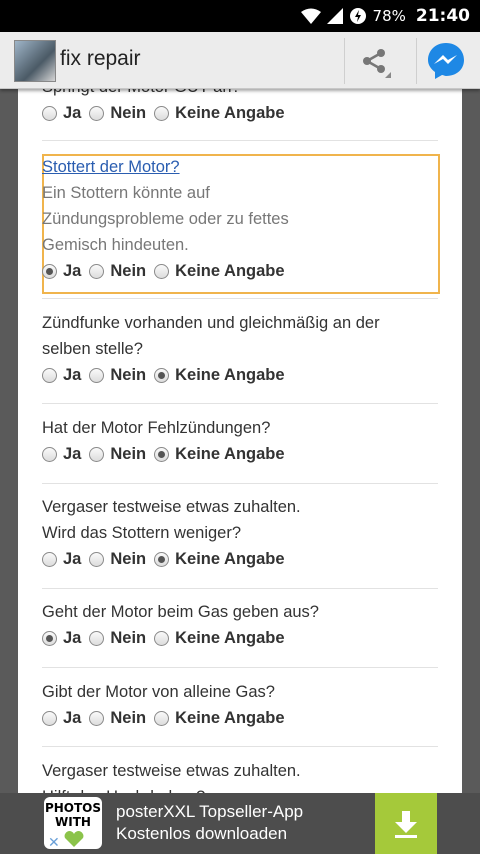 This screenshot has width=480, height=854. What do you see at coordinates (202, 833) in the screenshot?
I see `ad-subtitle: Kostenlos downloaden` at bounding box center [202, 833].